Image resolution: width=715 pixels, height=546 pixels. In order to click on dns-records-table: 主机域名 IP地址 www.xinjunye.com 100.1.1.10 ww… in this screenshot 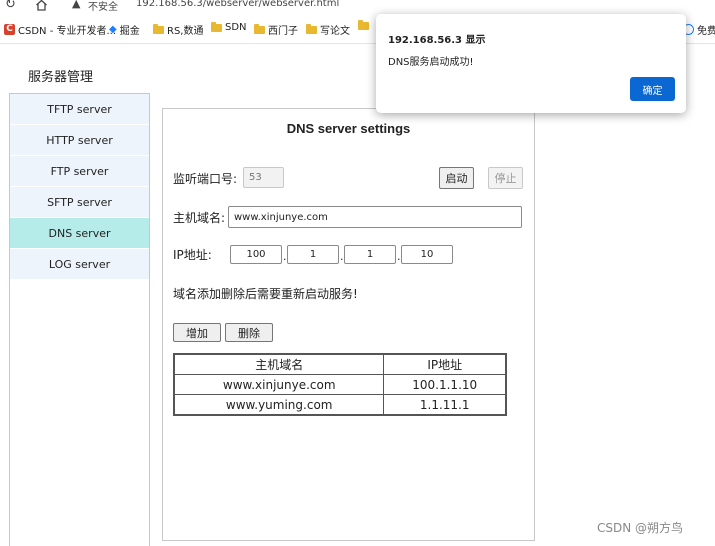, I will do `click(340, 384)`.